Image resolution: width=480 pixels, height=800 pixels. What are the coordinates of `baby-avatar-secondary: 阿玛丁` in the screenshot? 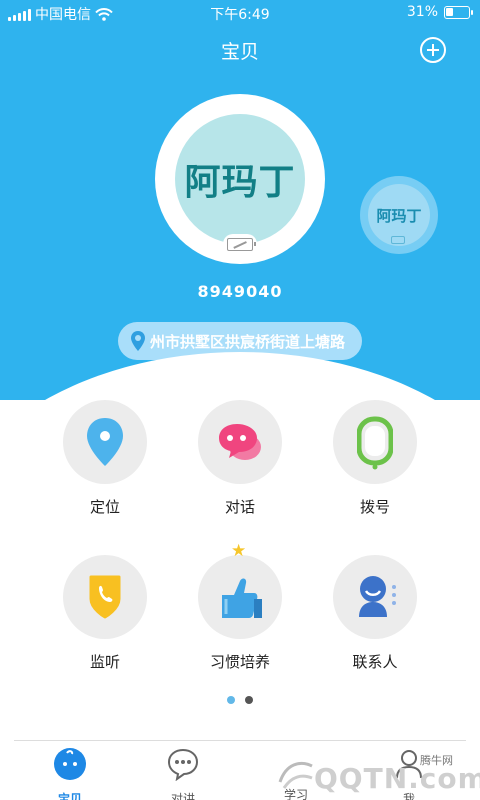 It's located at (399, 215).